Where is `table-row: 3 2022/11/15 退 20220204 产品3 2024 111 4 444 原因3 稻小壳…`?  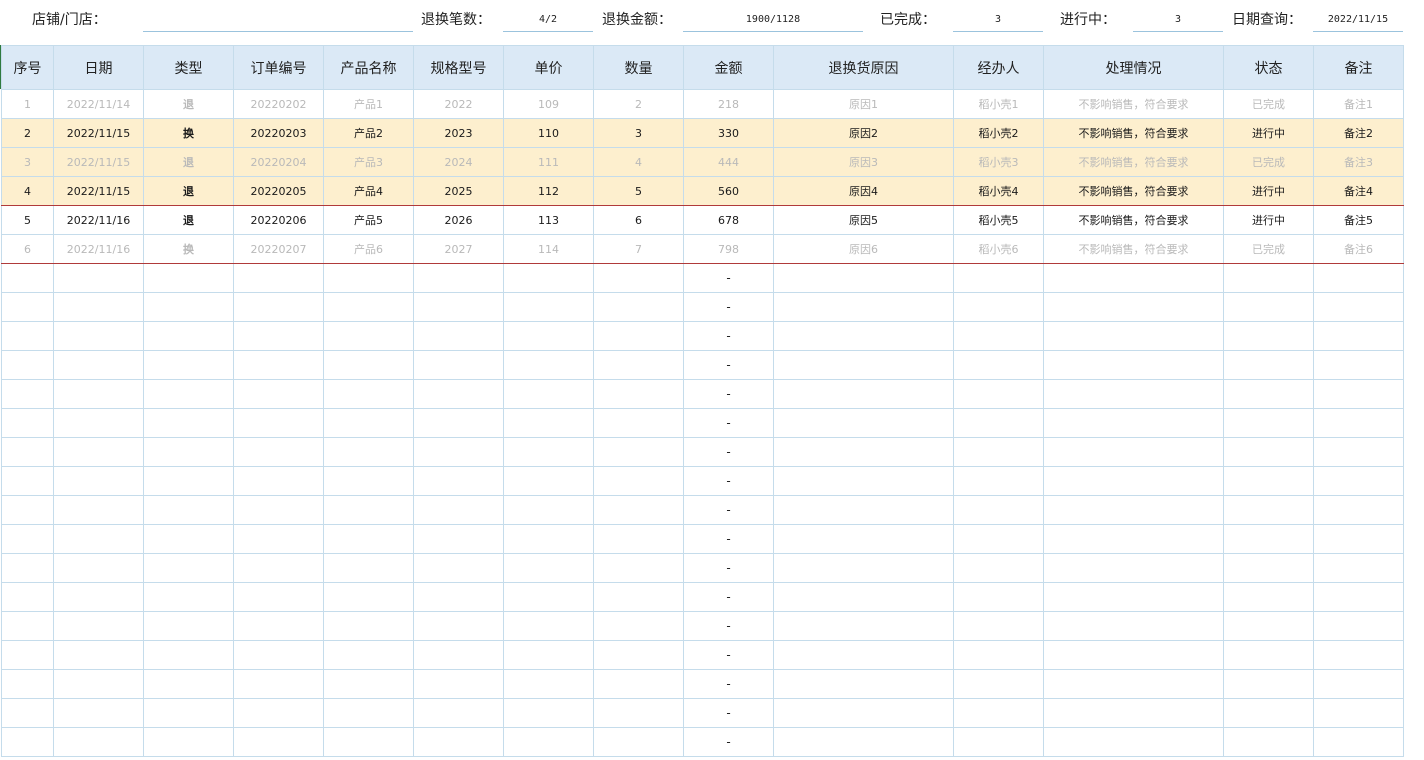
table-row: 3 2022/11/15 退 20220204 产品3 2024 111 4 444 原因3 稻小壳… is located at coordinates (702, 162).